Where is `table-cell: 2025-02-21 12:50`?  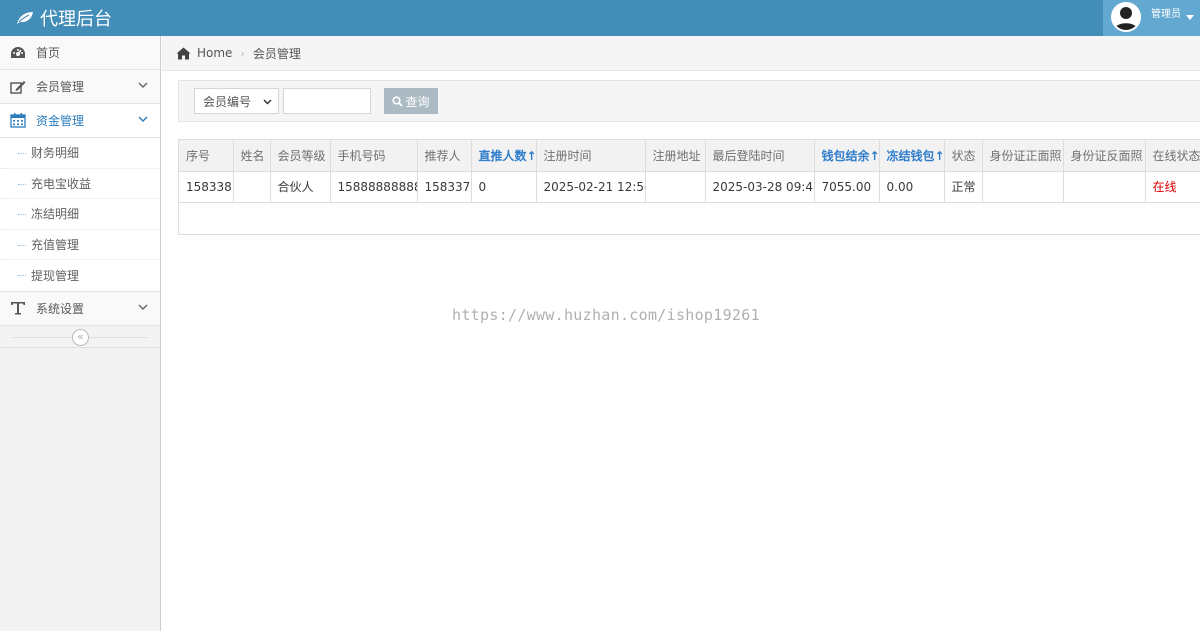 table-cell: 2025-02-21 12:50 is located at coordinates (591, 187).